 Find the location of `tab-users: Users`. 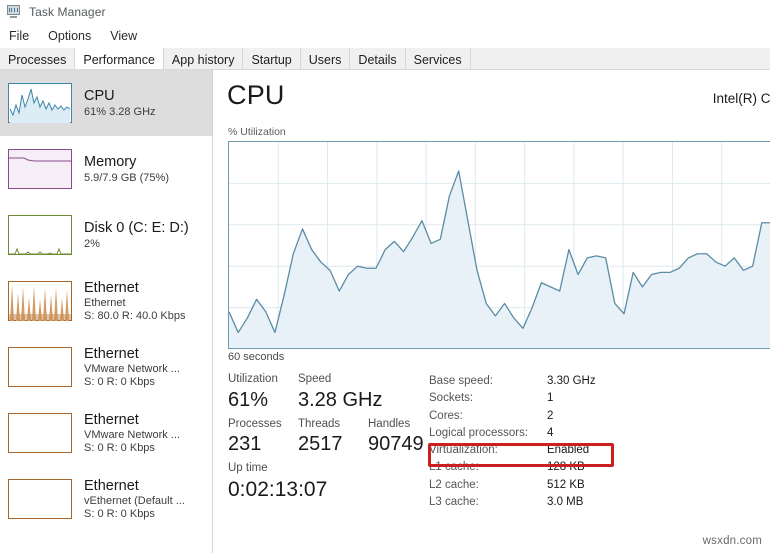

tab-users: Users is located at coordinates (325, 58).